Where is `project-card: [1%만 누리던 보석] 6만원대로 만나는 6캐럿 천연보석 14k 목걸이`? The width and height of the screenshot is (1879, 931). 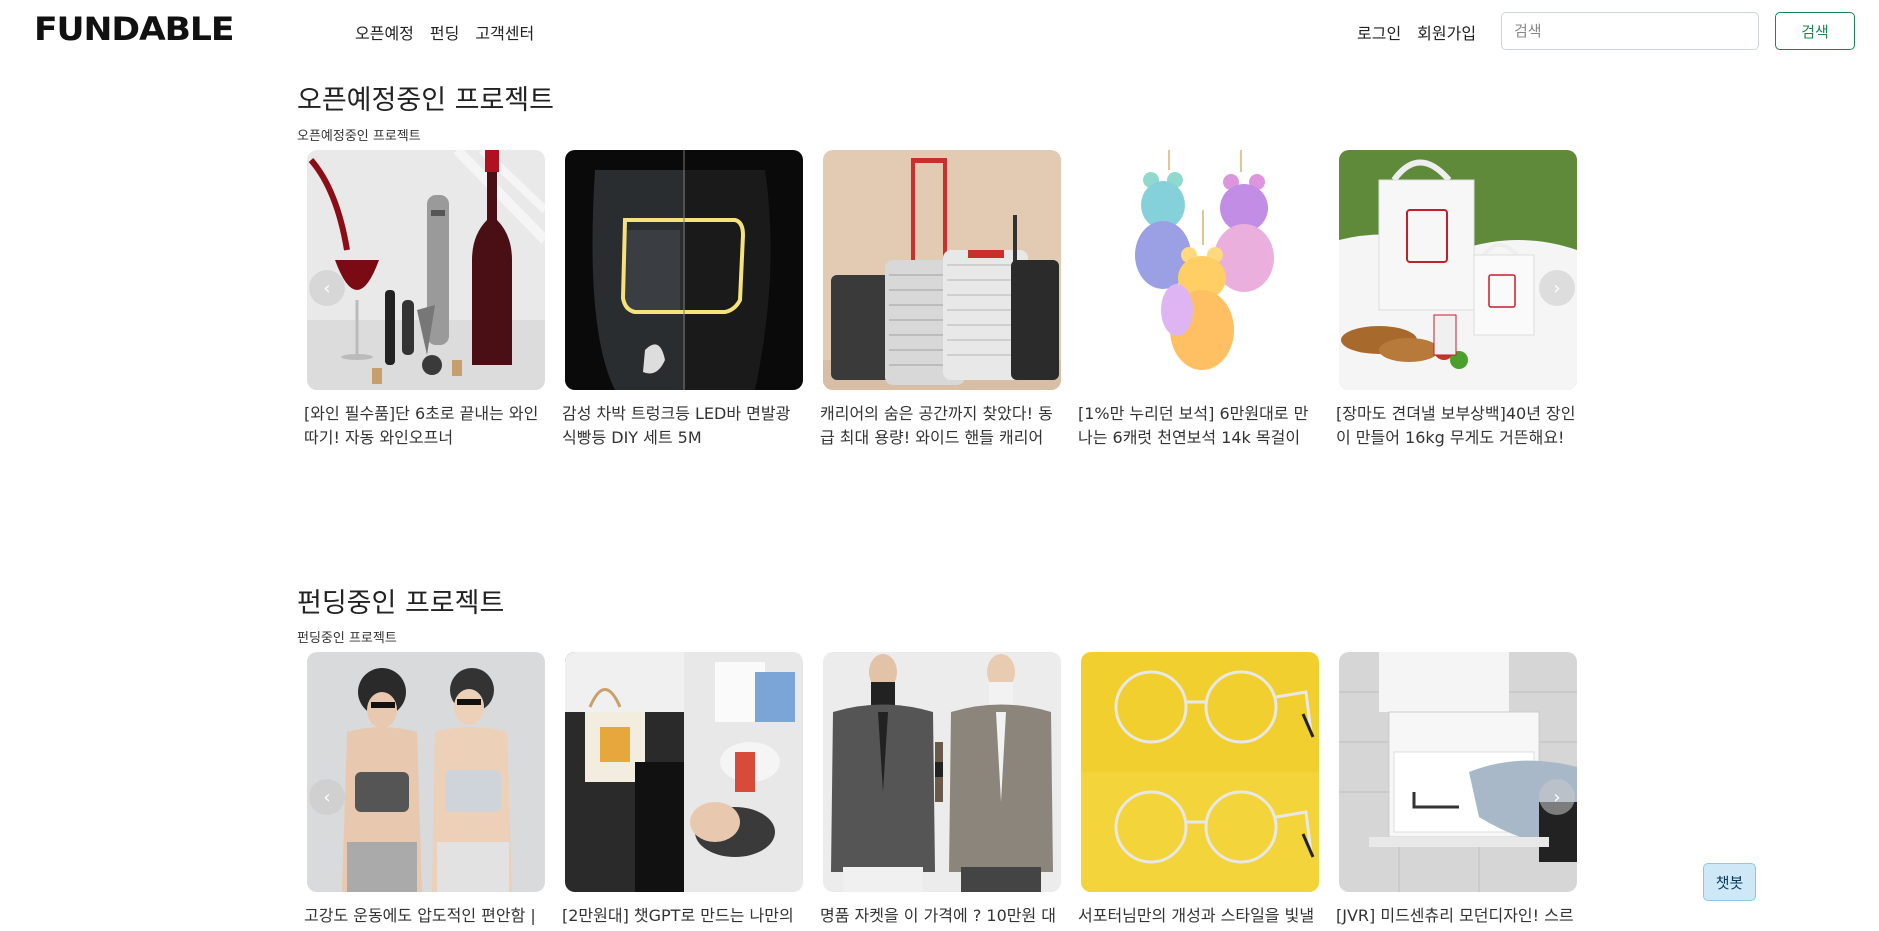
project-card: [1%만 누리던 보석] 6만원대로 만나는 6캐럿 천연보석 14k 목걸이 is located at coordinates (1200, 300).